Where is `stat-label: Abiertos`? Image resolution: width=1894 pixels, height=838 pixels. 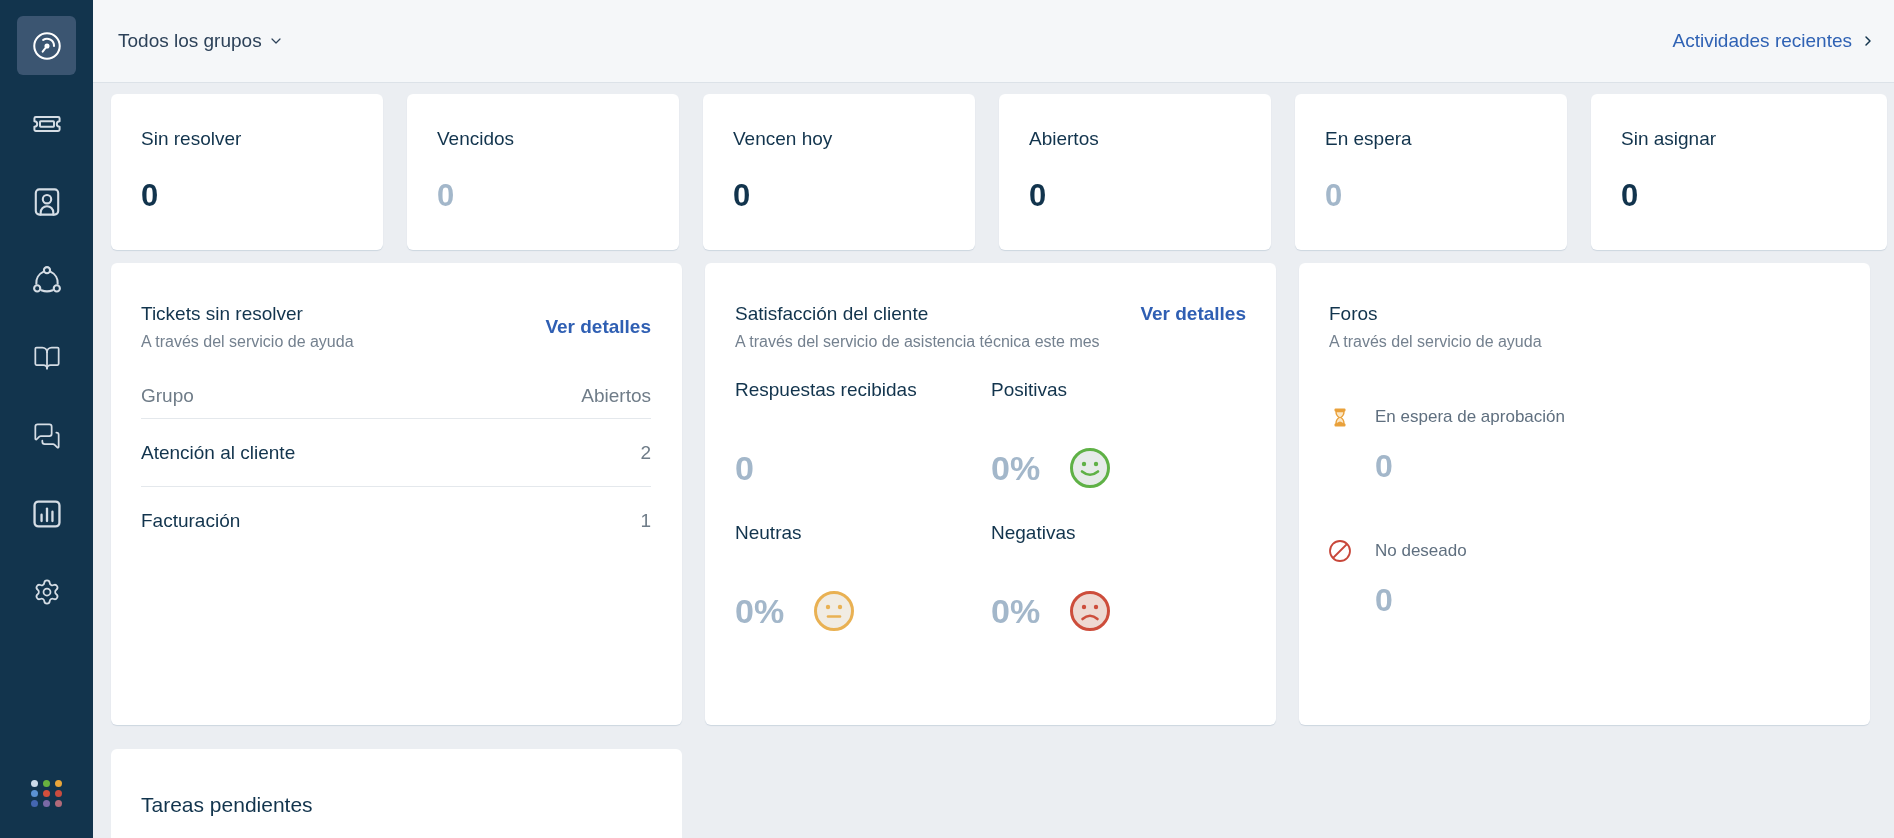
stat-label: Abiertos is located at coordinates (1064, 139).